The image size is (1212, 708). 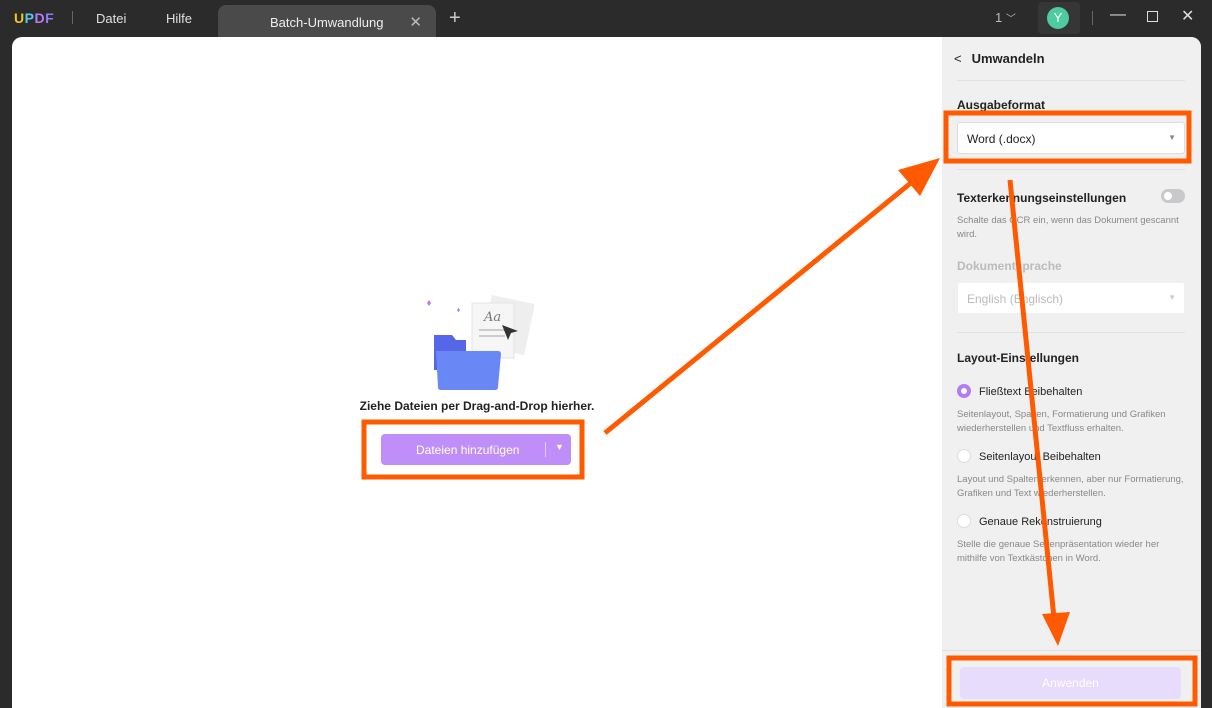 I want to click on maximize-icon, so click(x=1152, y=15).